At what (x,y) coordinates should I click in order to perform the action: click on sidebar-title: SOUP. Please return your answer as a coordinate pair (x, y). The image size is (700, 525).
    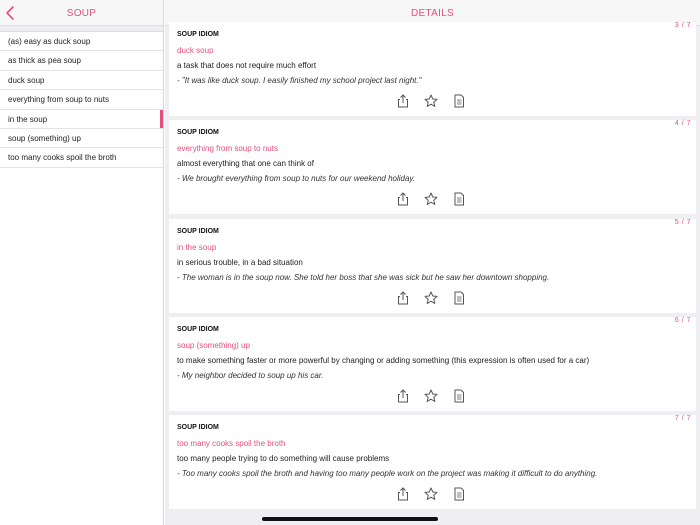
    Looking at the image, I should click on (81, 13).